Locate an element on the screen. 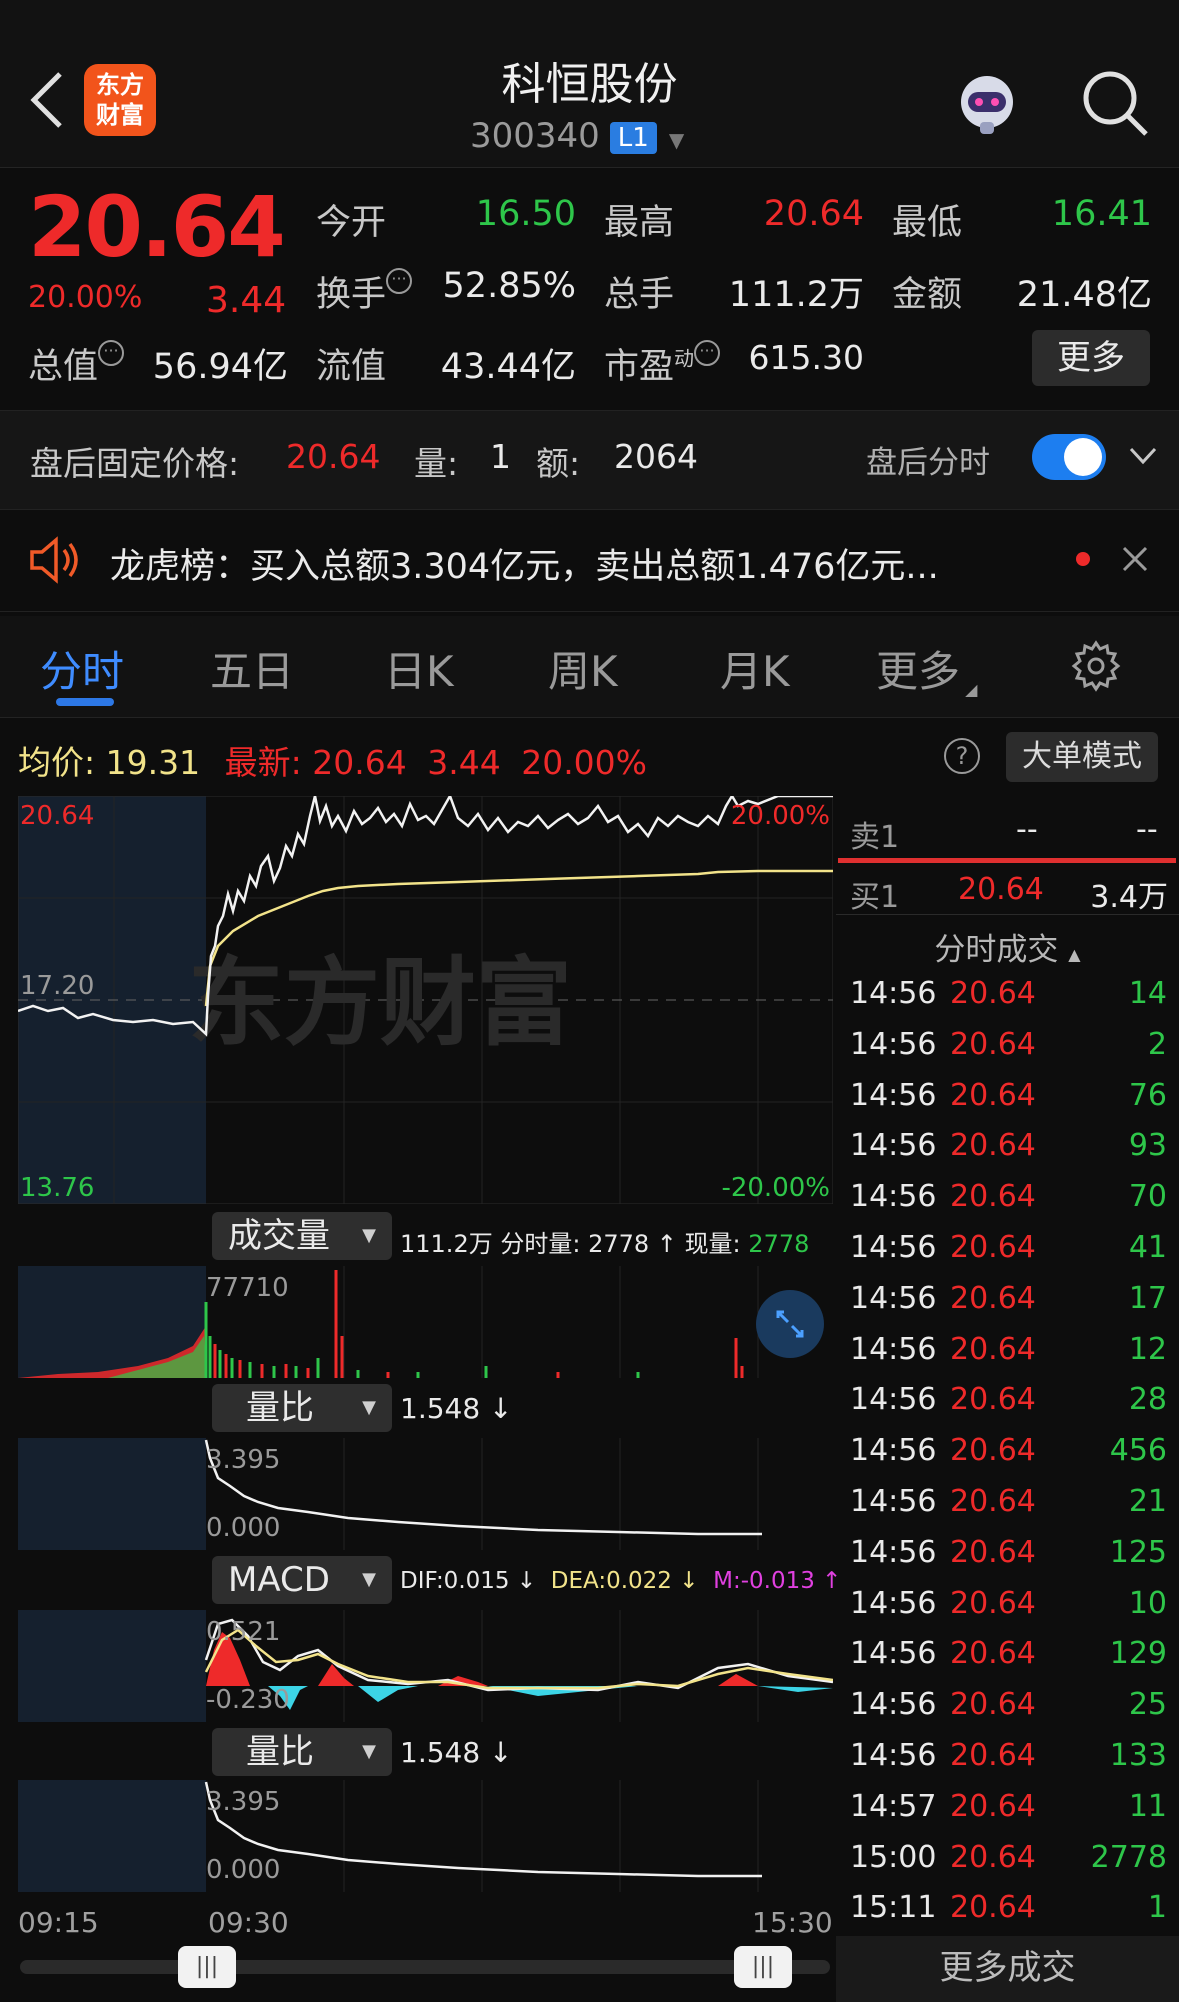  trade-row: 14:56 20.64 10 is located at coordinates (1007, 1603).